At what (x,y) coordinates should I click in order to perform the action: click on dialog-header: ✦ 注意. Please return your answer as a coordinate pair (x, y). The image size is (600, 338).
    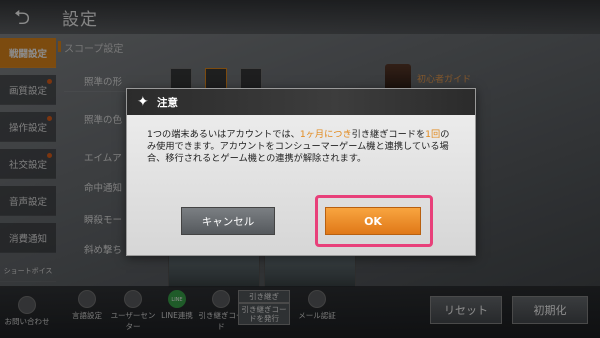
    Looking at the image, I should click on (301, 102).